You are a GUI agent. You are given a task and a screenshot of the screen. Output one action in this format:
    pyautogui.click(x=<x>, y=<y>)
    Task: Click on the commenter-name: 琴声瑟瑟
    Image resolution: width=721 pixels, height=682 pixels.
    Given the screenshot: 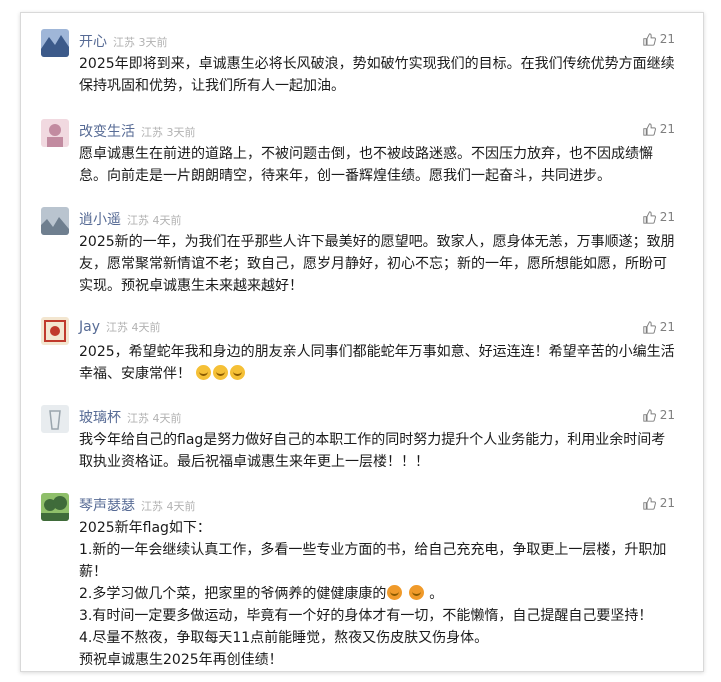 What is the action you would take?
    pyautogui.click(x=107, y=506)
    